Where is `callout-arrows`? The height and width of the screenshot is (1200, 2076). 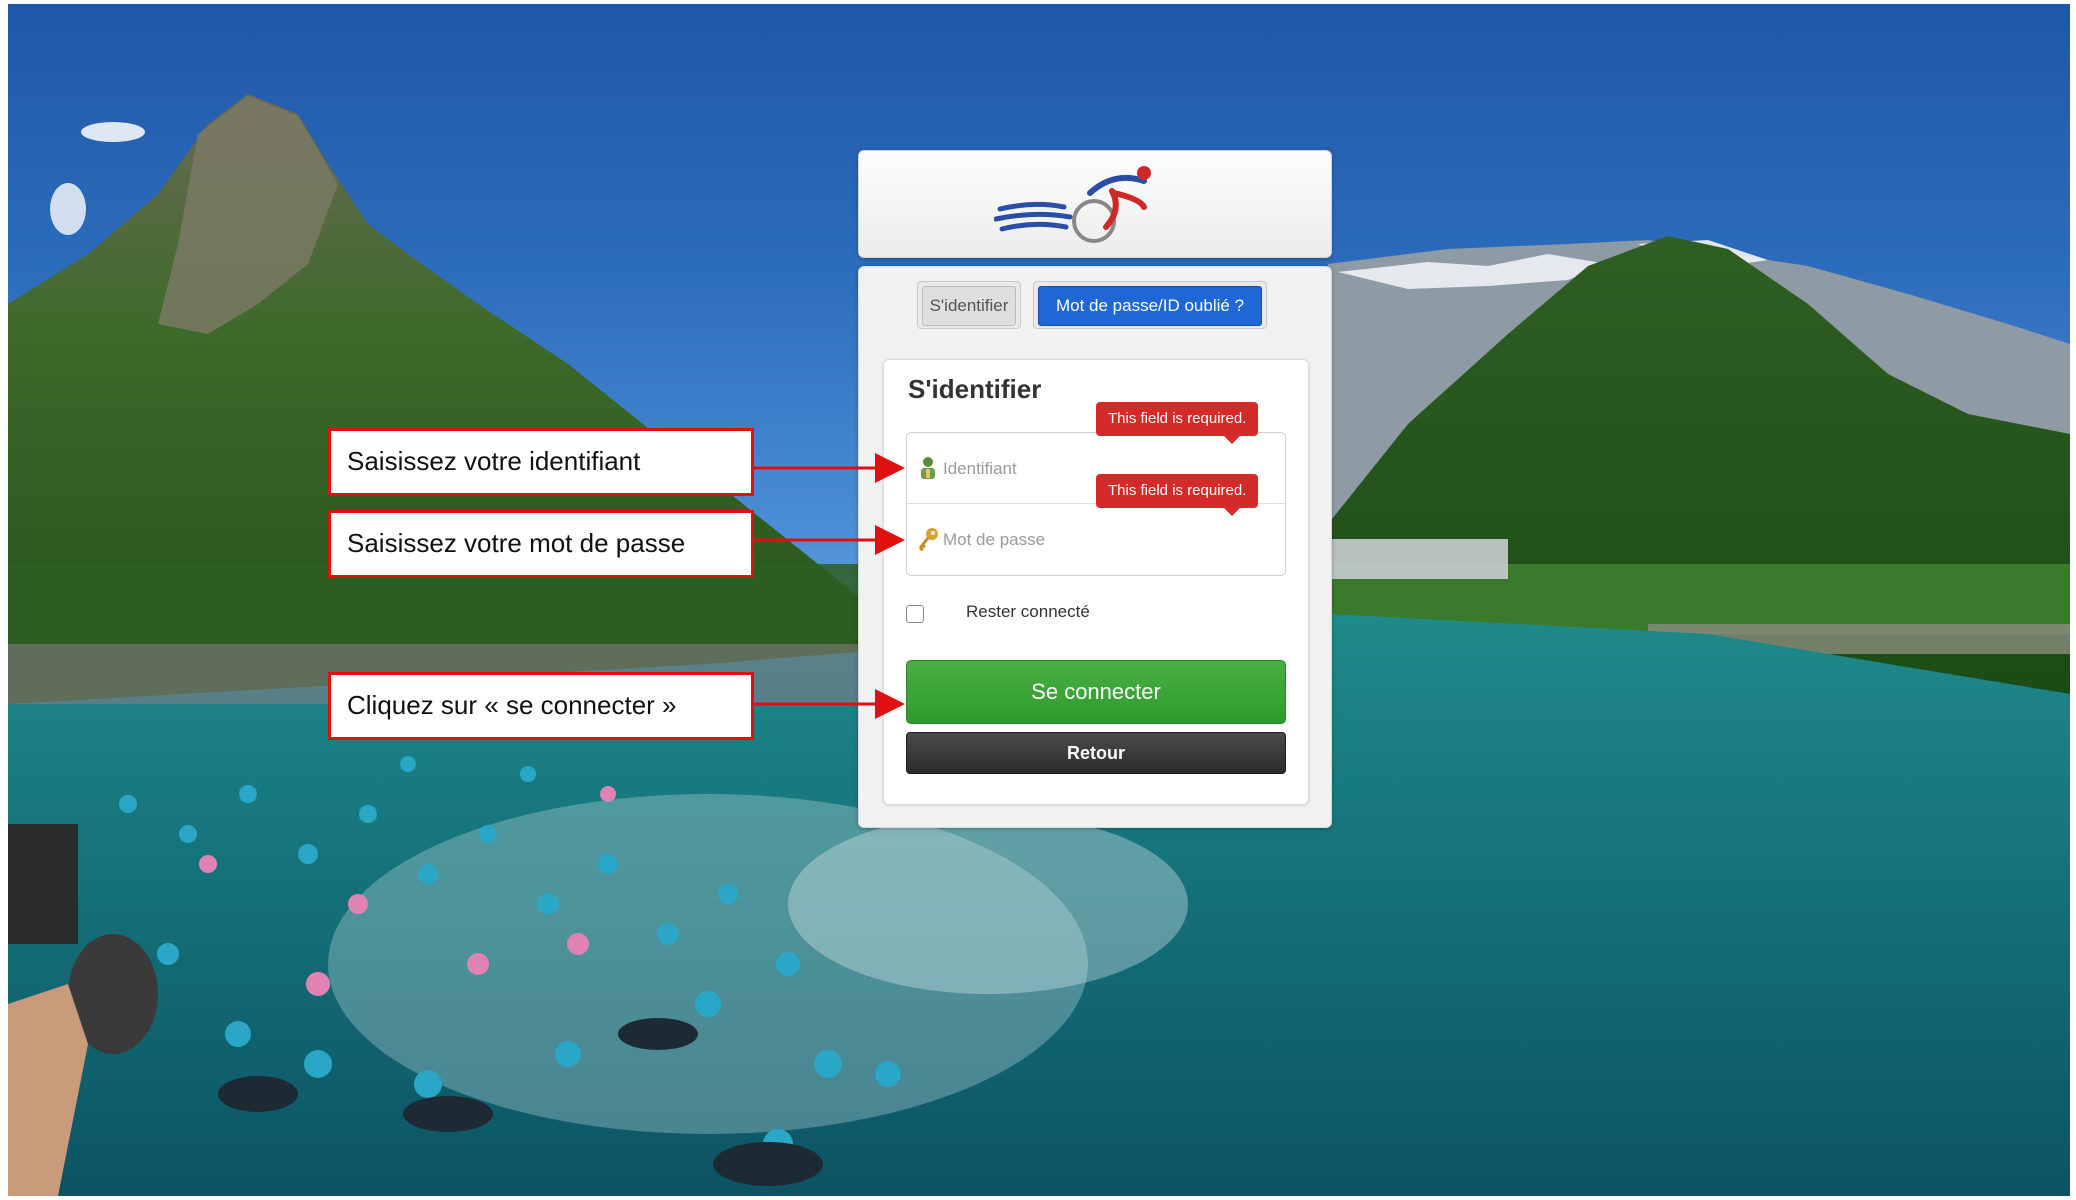 callout-arrows is located at coordinates (829, 586).